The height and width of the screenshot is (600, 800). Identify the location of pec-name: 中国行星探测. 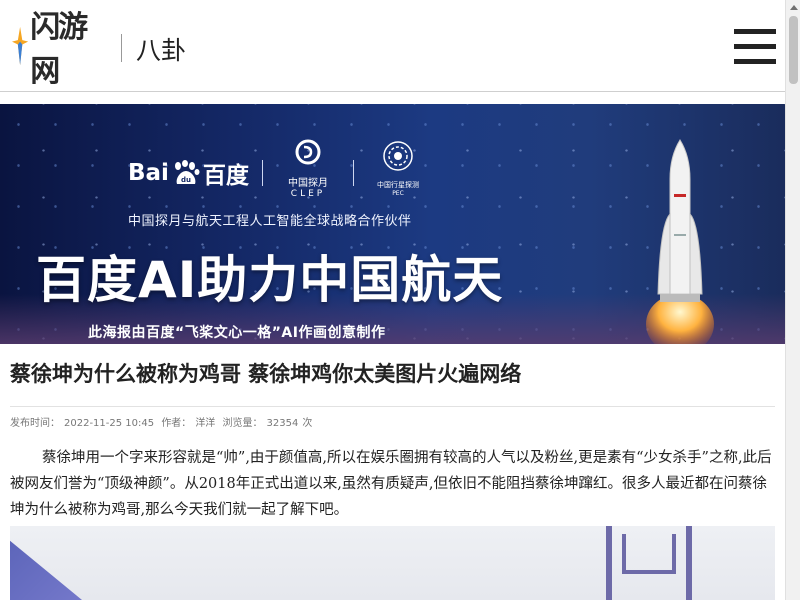
(398, 185).